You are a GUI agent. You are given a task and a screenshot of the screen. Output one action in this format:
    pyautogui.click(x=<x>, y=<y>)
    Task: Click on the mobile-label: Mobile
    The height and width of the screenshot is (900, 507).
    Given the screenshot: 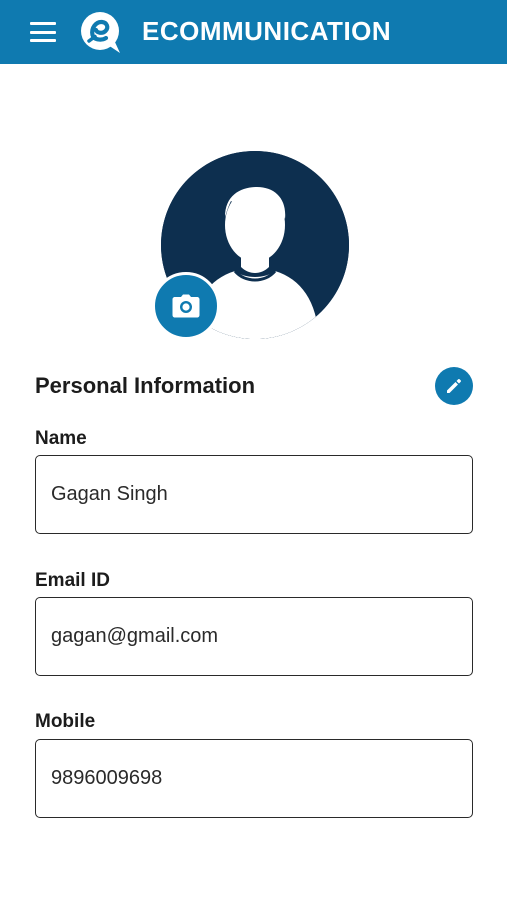 What is the action you would take?
    pyautogui.click(x=65, y=721)
    